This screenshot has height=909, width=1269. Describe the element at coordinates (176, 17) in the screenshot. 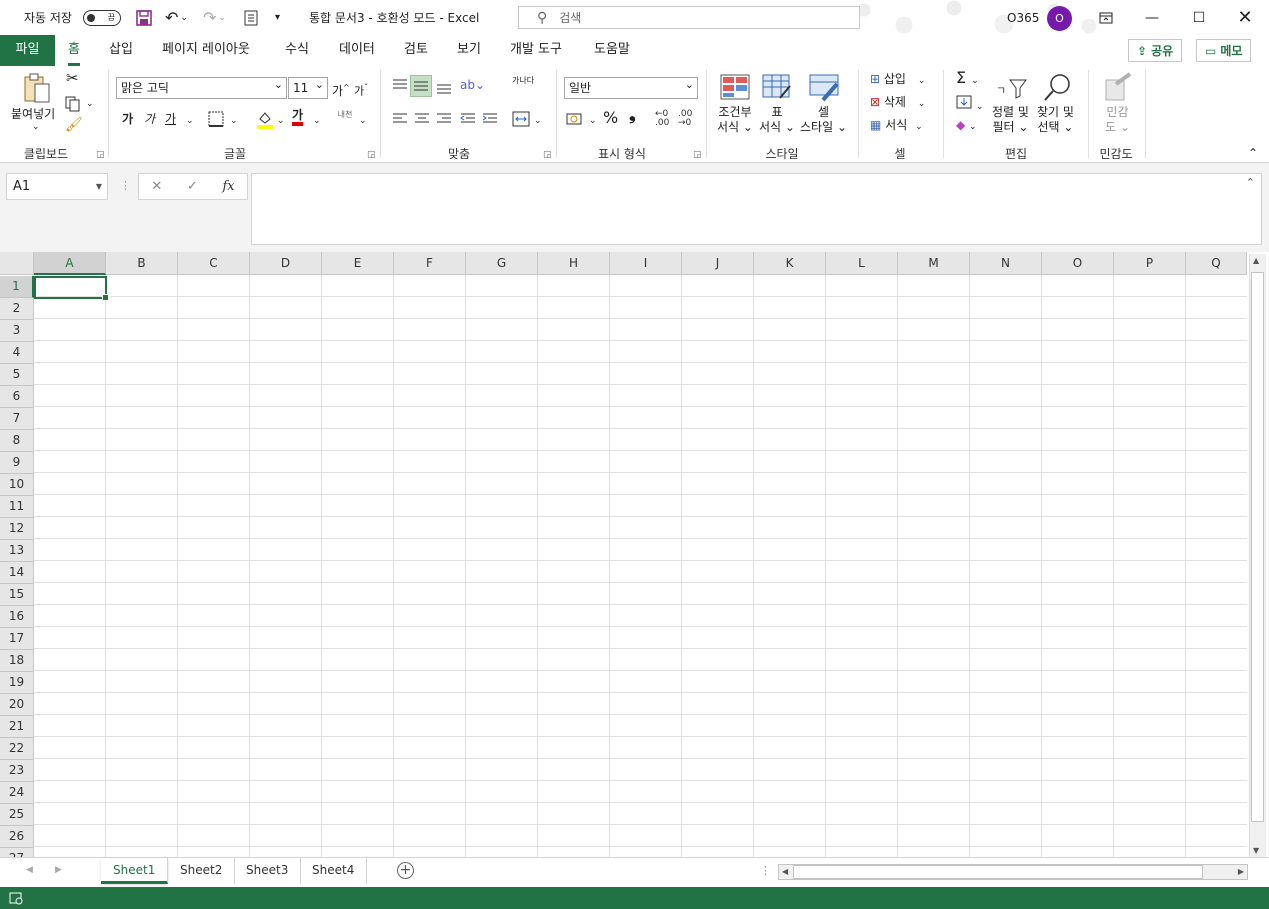

I see `undo-icon: ↶ ⌄` at that location.